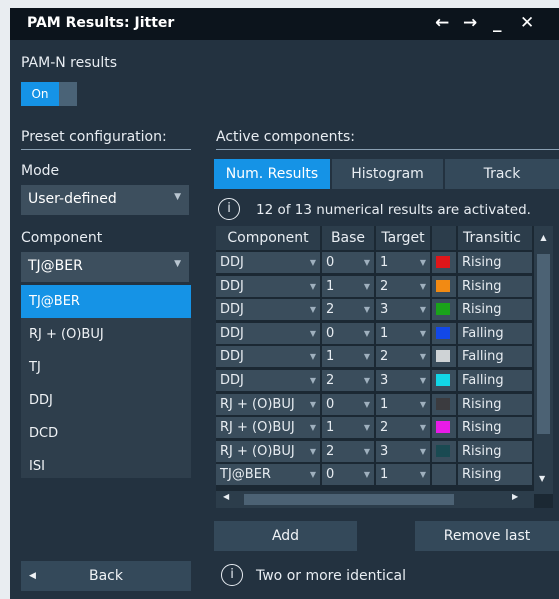 The height and width of the screenshot is (599, 559). I want to click on scroll-down-icon: ▼, so click(542, 478).